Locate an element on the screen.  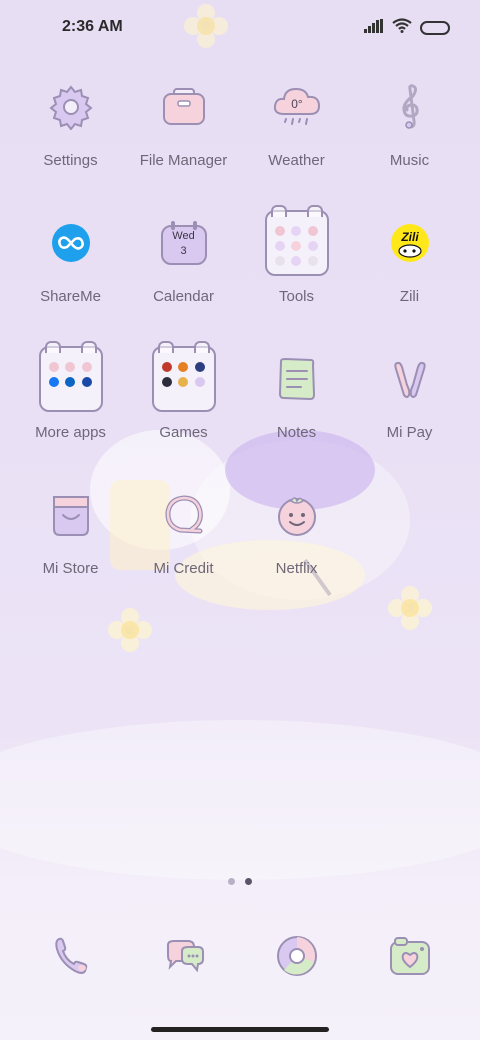
app-label: ShareMe is located at coordinates (70, 296).